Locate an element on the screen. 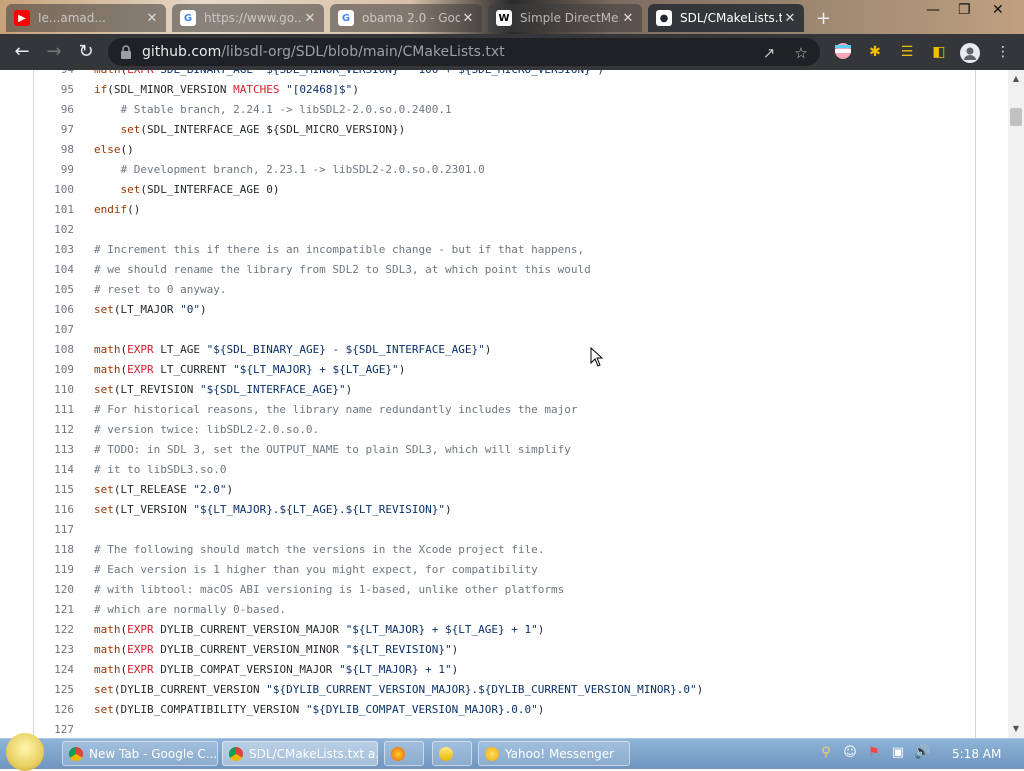 The image size is (1024, 771). line-number: 112 is located at coordinates (54, 430).